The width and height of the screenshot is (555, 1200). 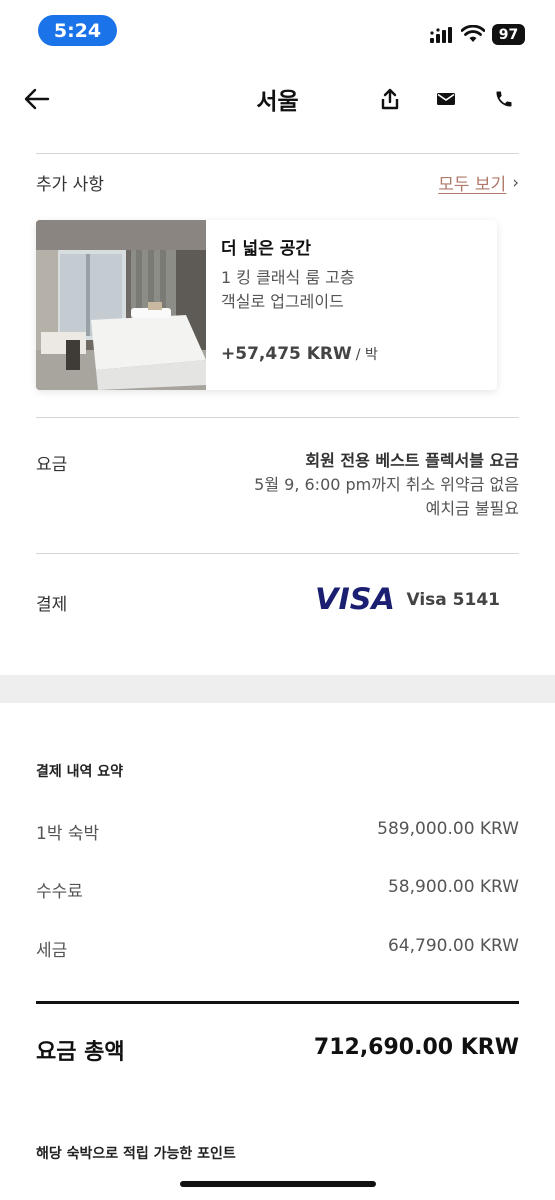 I want to click on page-title: 서울, so click(x=277, y=102).